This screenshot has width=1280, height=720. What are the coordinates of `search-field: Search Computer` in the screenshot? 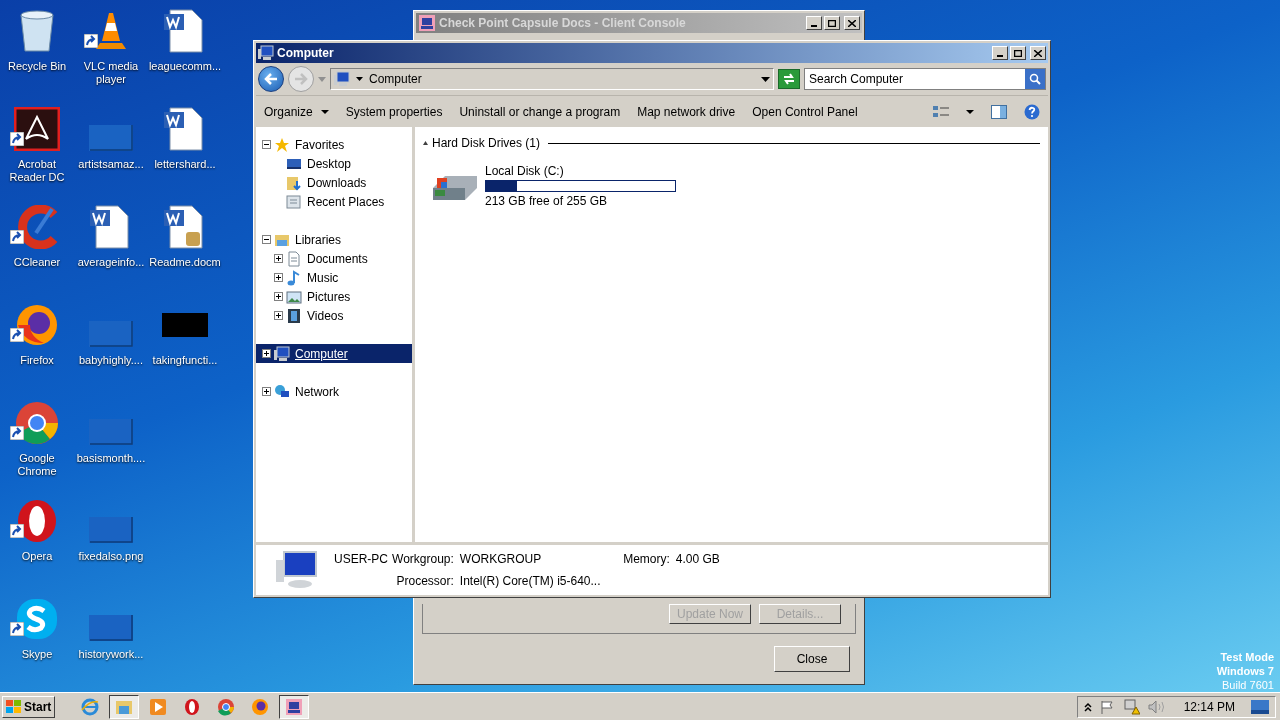 It's located at (925, 79).